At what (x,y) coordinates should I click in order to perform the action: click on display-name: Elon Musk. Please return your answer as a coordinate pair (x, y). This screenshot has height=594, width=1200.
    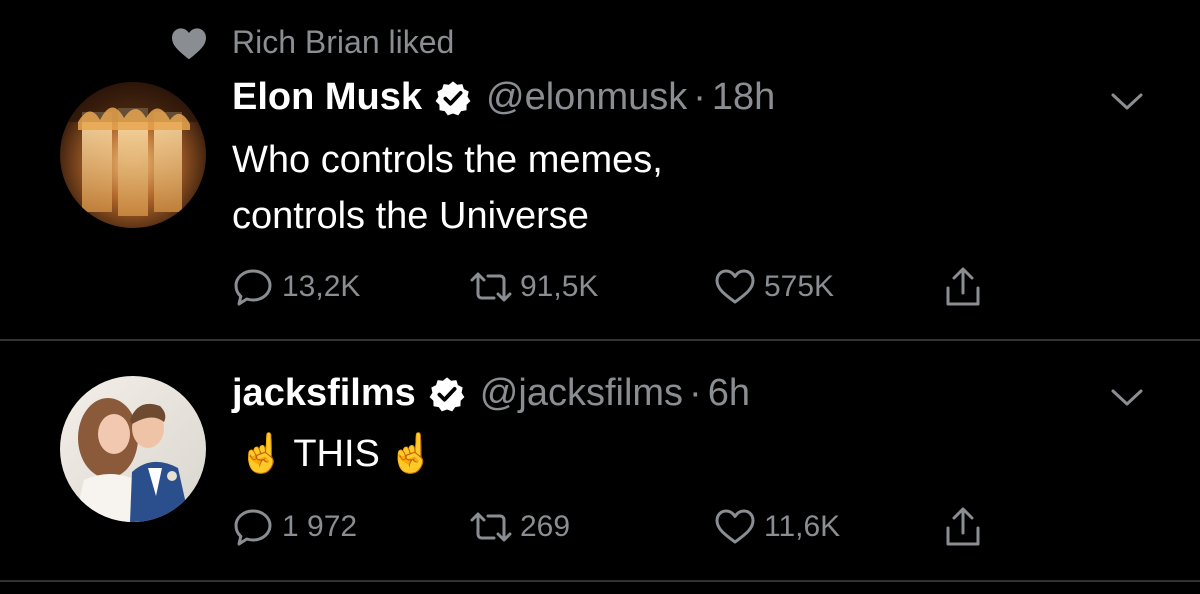
    Looking at the image, I should click on (327, 97).